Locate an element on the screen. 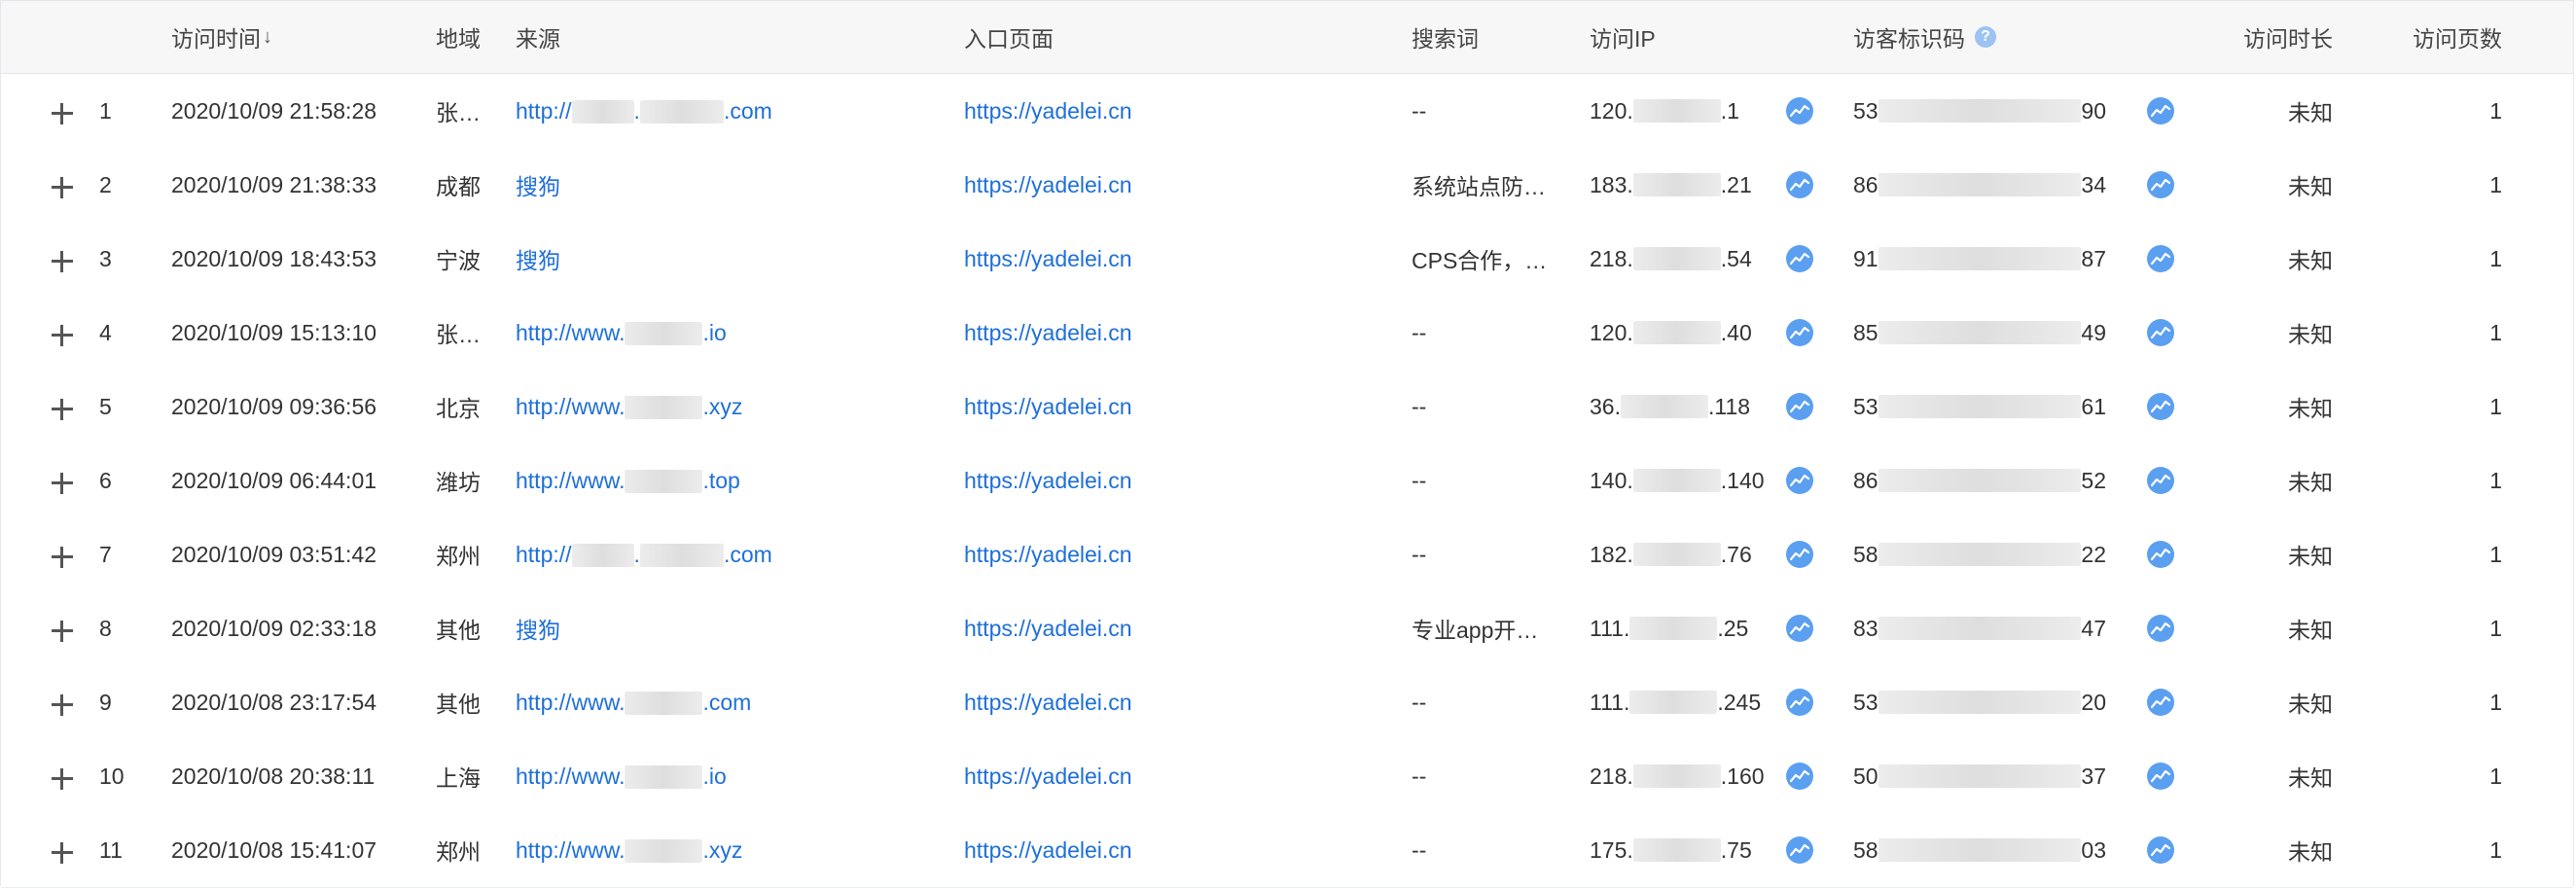  visitor-trend-cell is located at coordinates (2160, 259).